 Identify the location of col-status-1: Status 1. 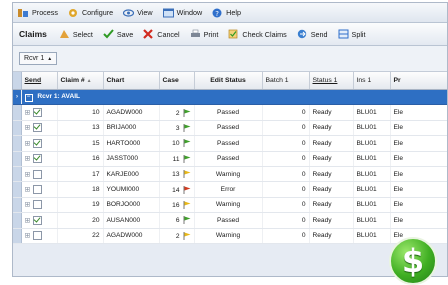
(331, 81).